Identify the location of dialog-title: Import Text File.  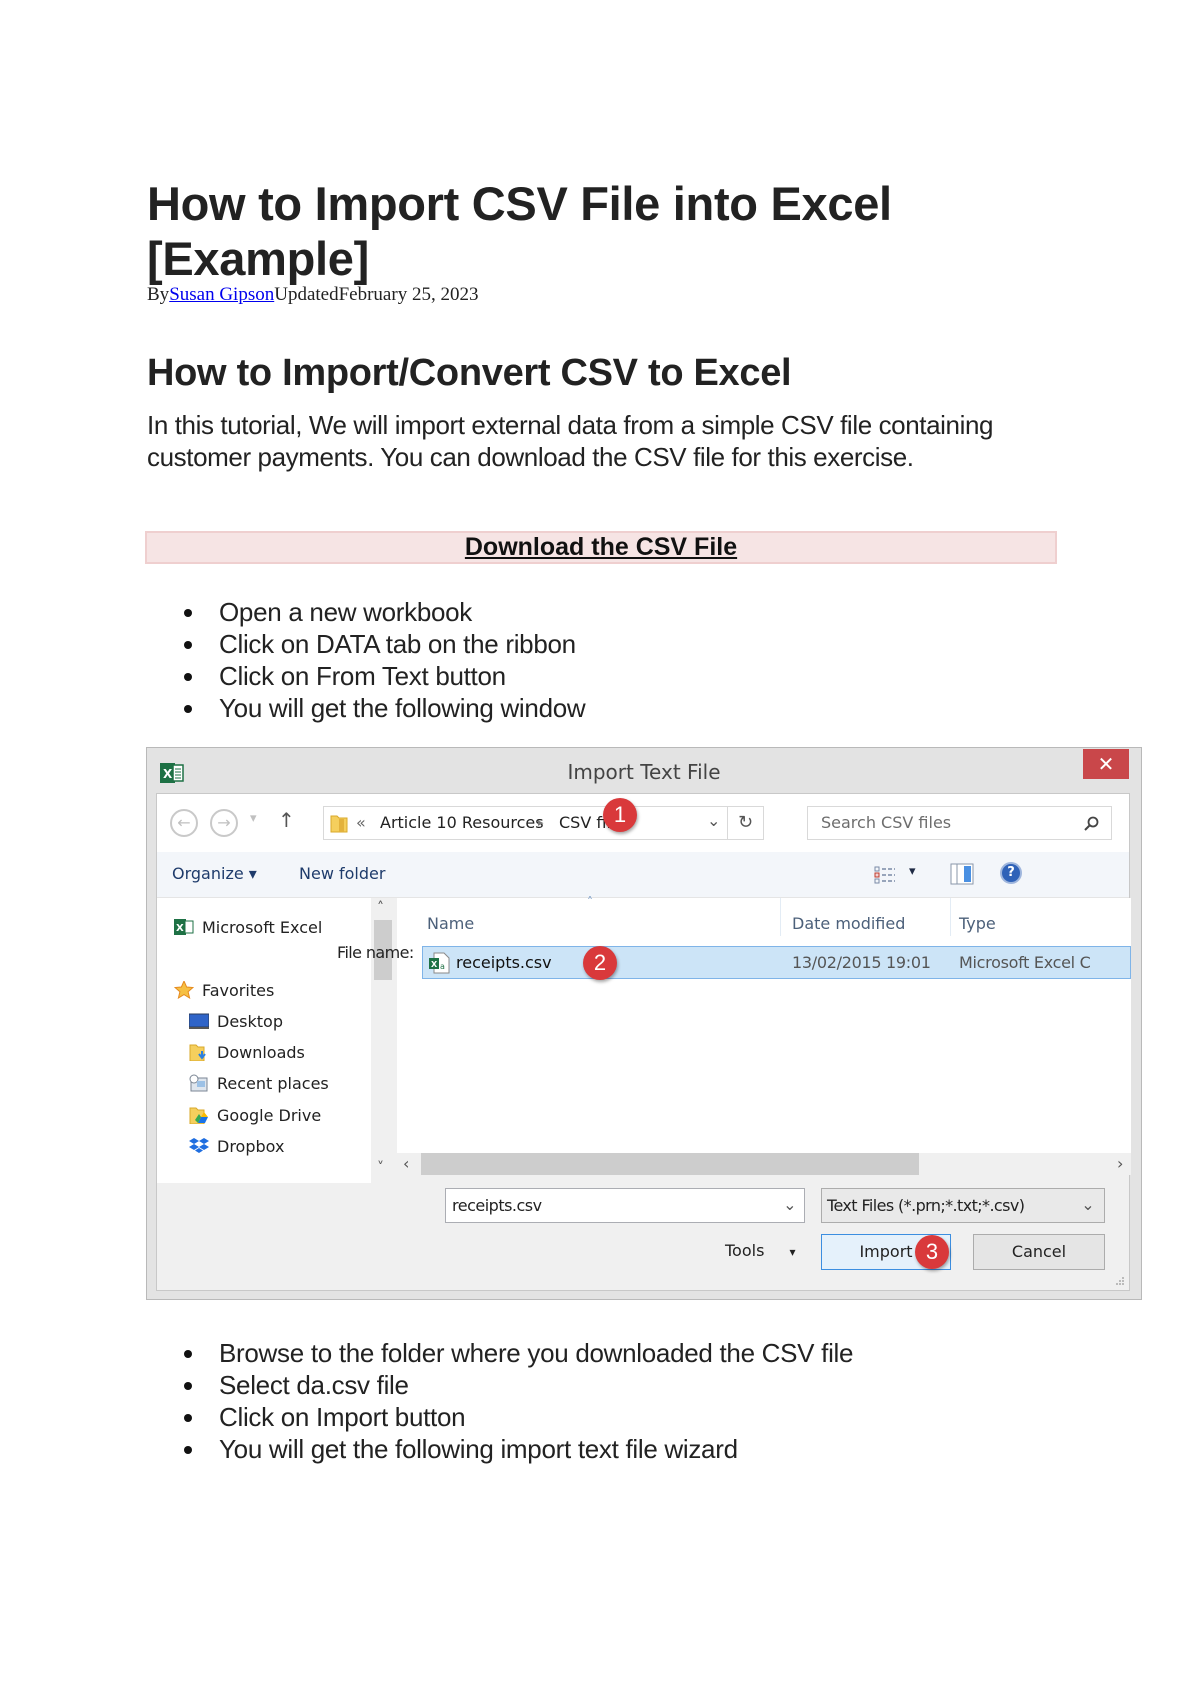
(644, 772).